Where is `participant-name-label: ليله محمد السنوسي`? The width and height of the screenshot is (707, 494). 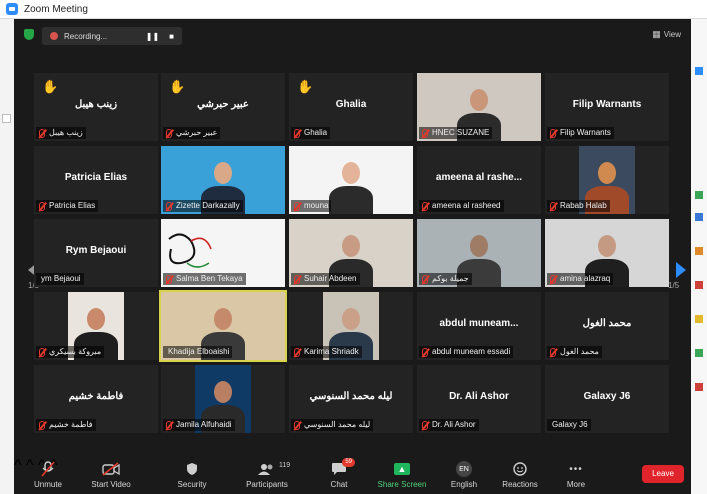
participant-name-label: ليله محمد السنوسي is located at coordinates (332, 425).